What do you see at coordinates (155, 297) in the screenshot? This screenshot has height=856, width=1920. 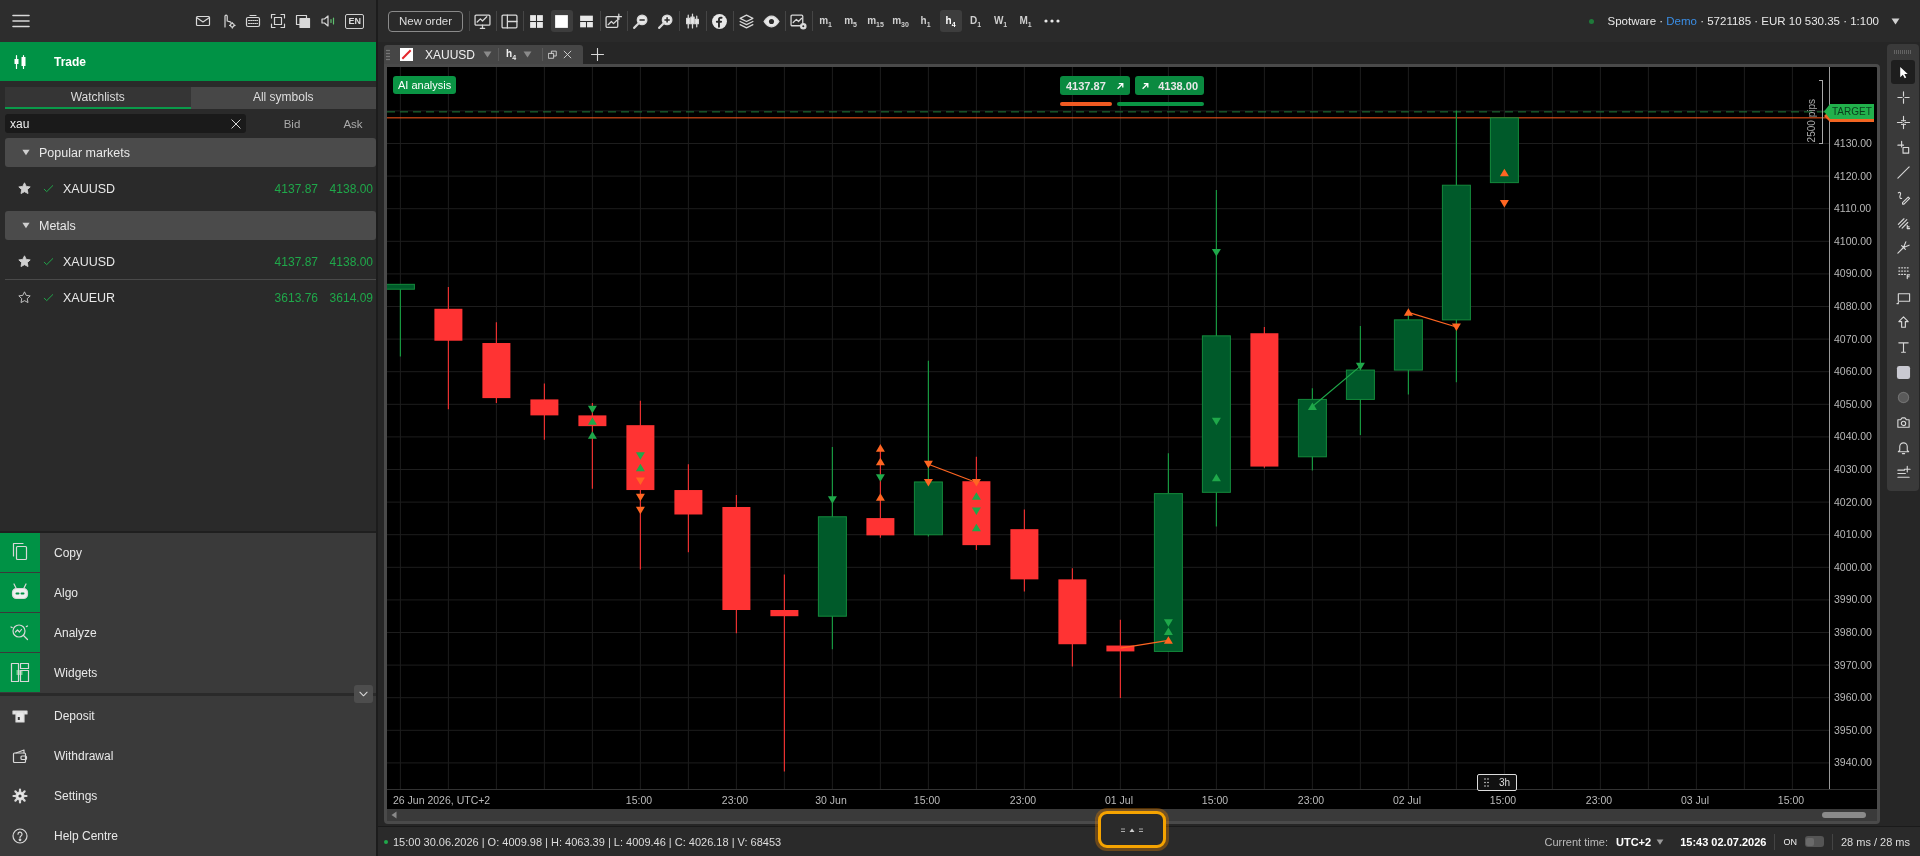 I see `symbol-name: XAUEUR` at bounding box center [155, 297].